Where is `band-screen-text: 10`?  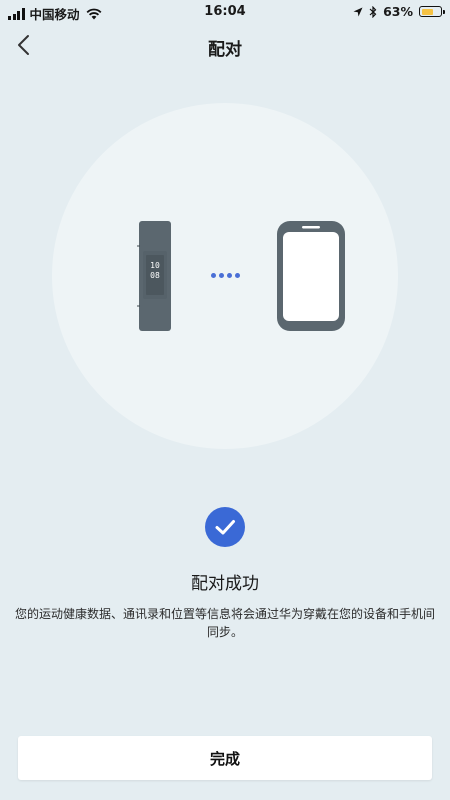
band-screen-text: 10 is located at coordinates (155, 265).